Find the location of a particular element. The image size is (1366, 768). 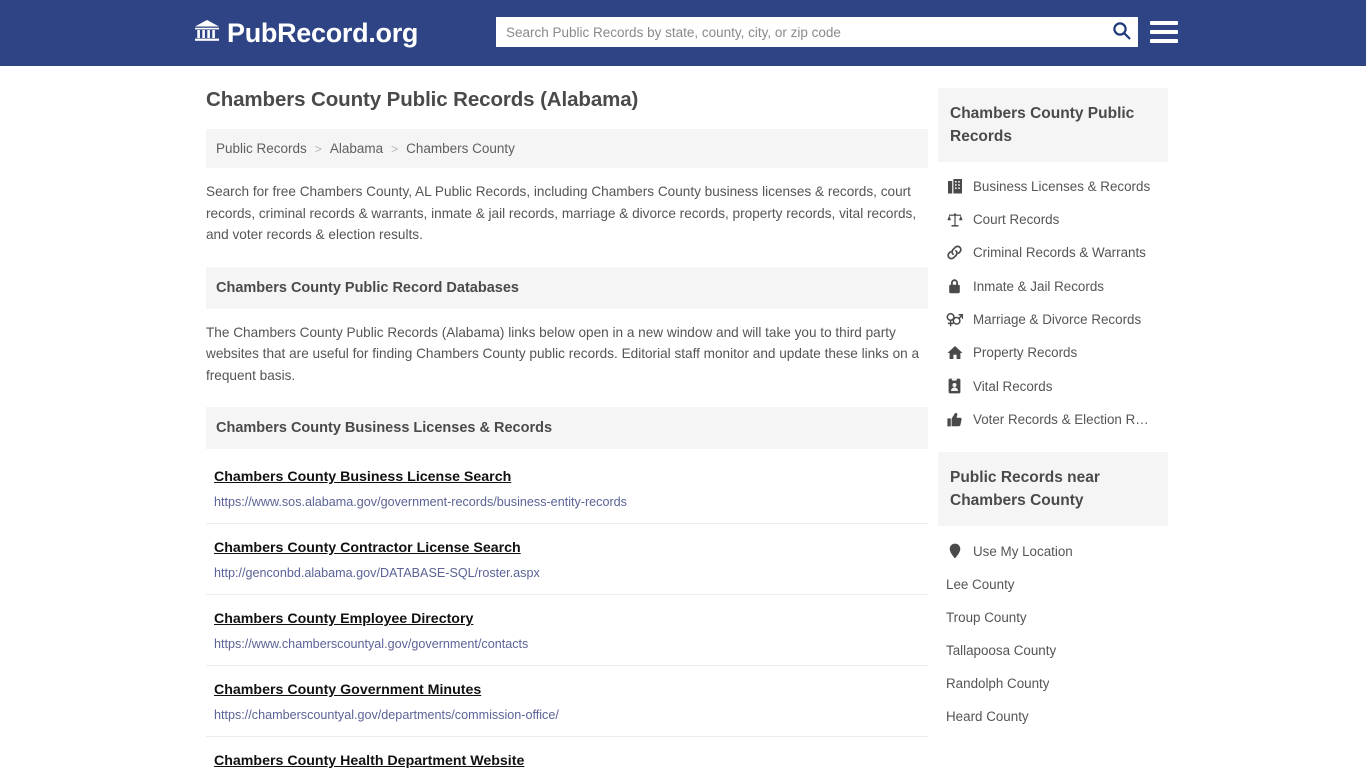

site-logo: PubRecord.org is located at coordinates (306, 33).